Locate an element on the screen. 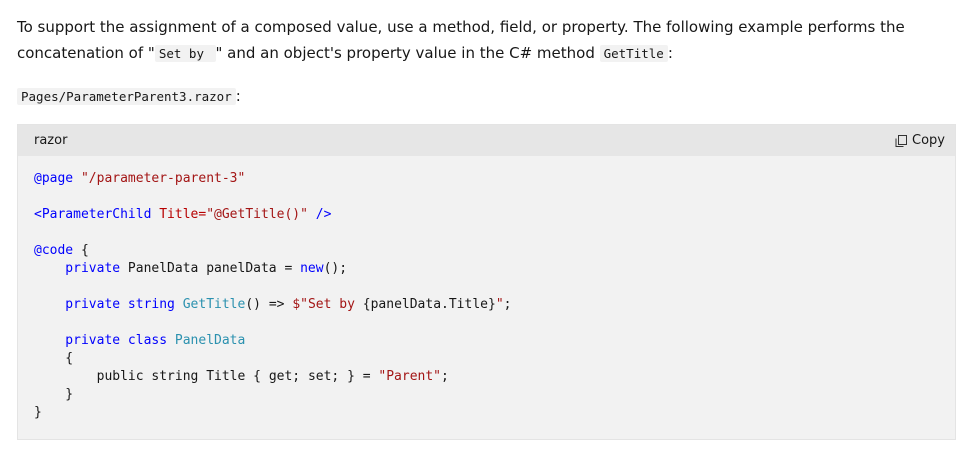  code-line: private class PanelData is located at coordinates (486, 341).